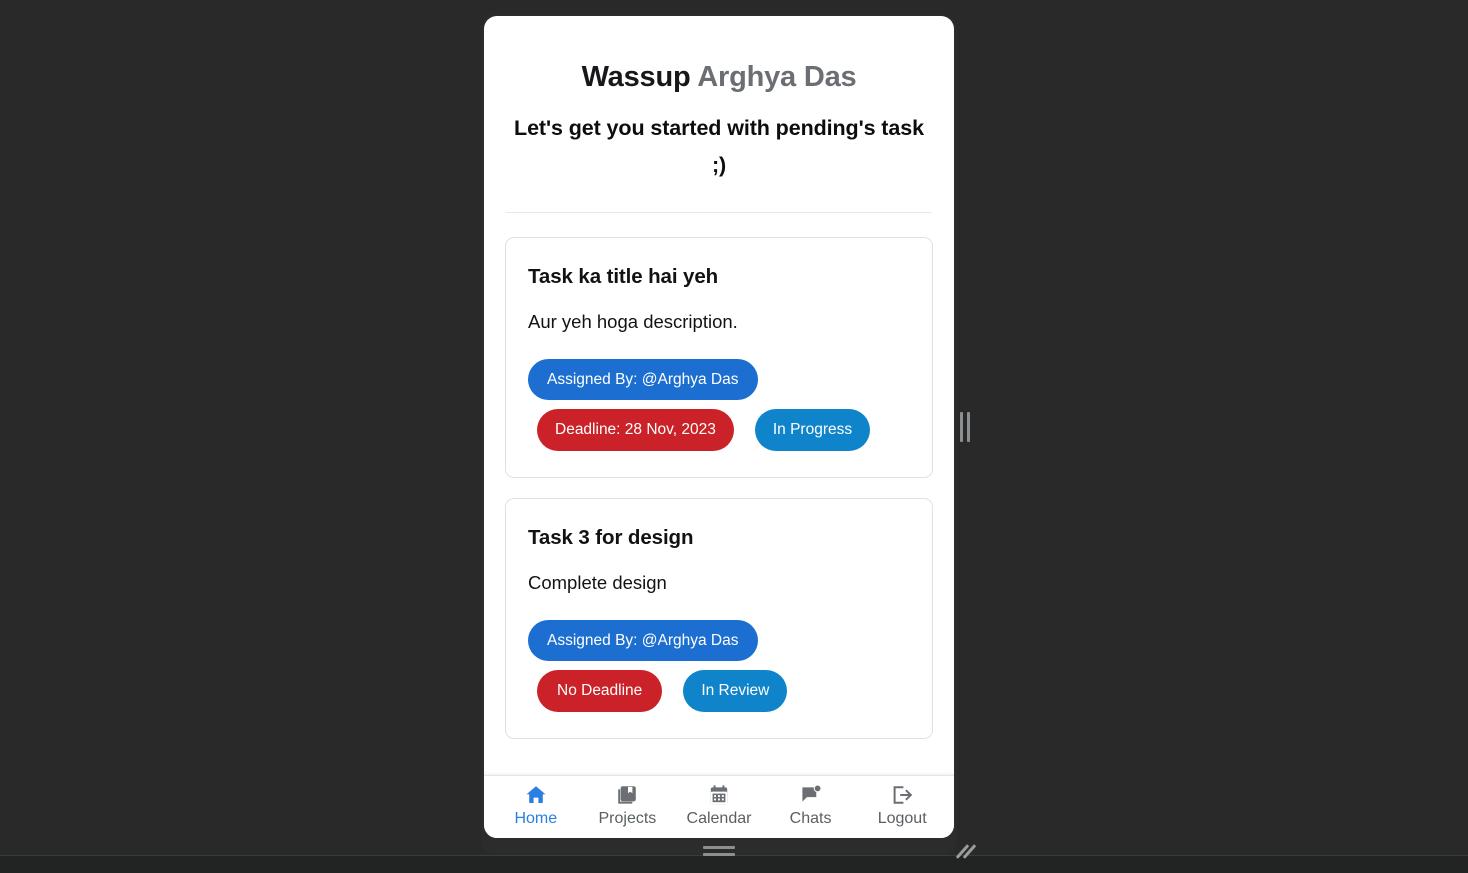 The width and height of the screenshot is (1468, 873). Describe the element at coordinates (636, 77) in the screenshot. I see `greeting-salutation: Wassup` at that location.